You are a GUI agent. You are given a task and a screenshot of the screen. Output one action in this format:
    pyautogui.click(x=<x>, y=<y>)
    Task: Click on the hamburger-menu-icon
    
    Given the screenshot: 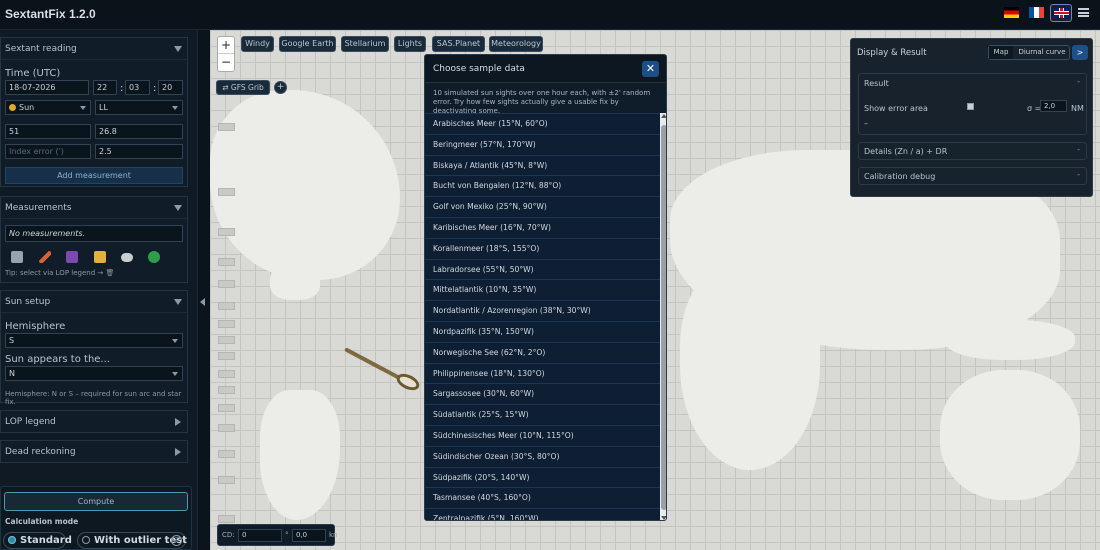 What is the action you would take?
    pyautogui.click(x=1083, y=12)
    